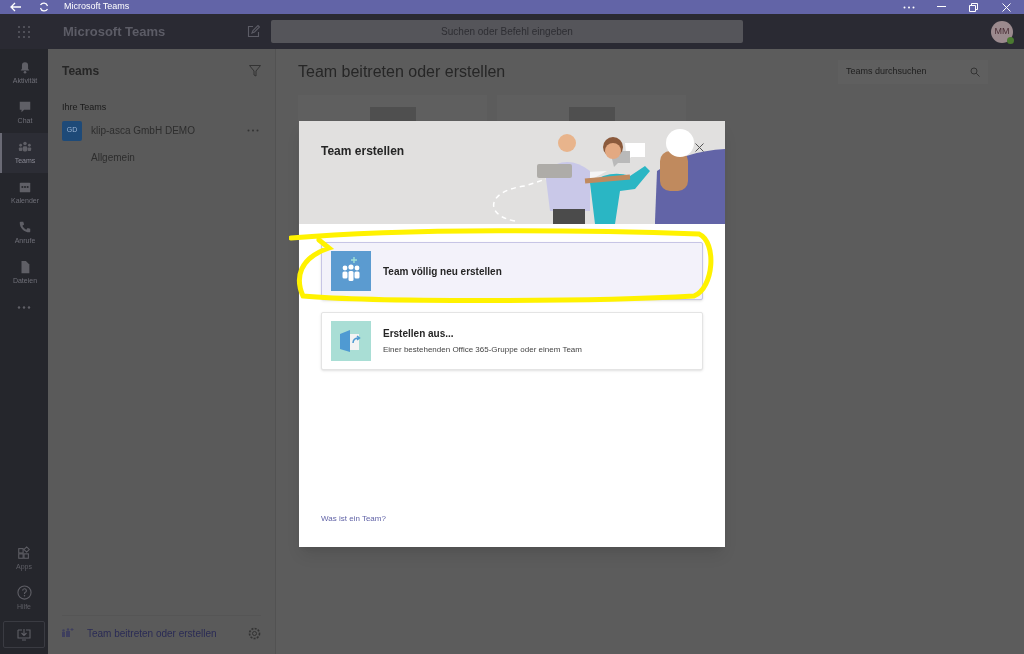 This screenshot has height=654, width=1024. What do you see at coordinates (68, 633) in the screenshot?
I see `join-team-icon` at bounding box center [68, 633].